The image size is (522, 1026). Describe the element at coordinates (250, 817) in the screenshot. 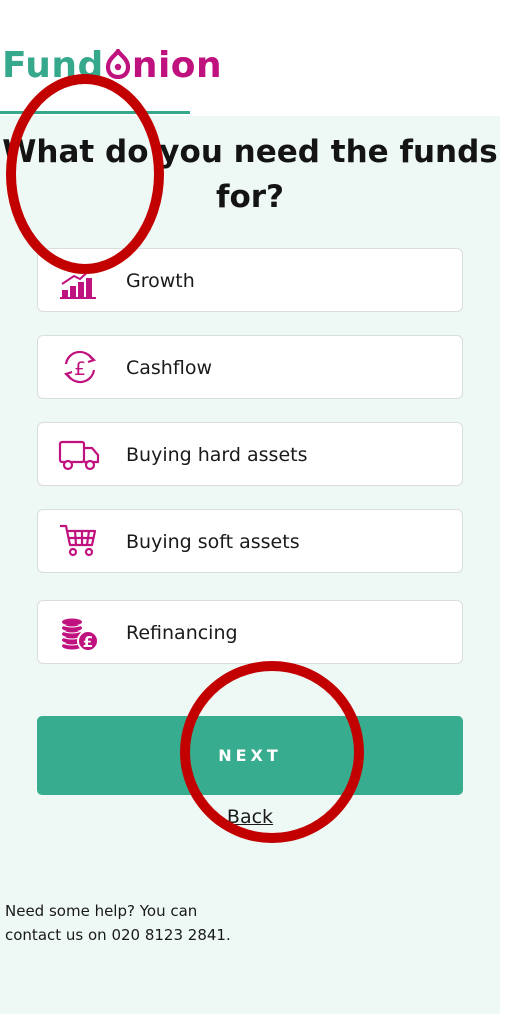

I see `back-link: Back` at that location.